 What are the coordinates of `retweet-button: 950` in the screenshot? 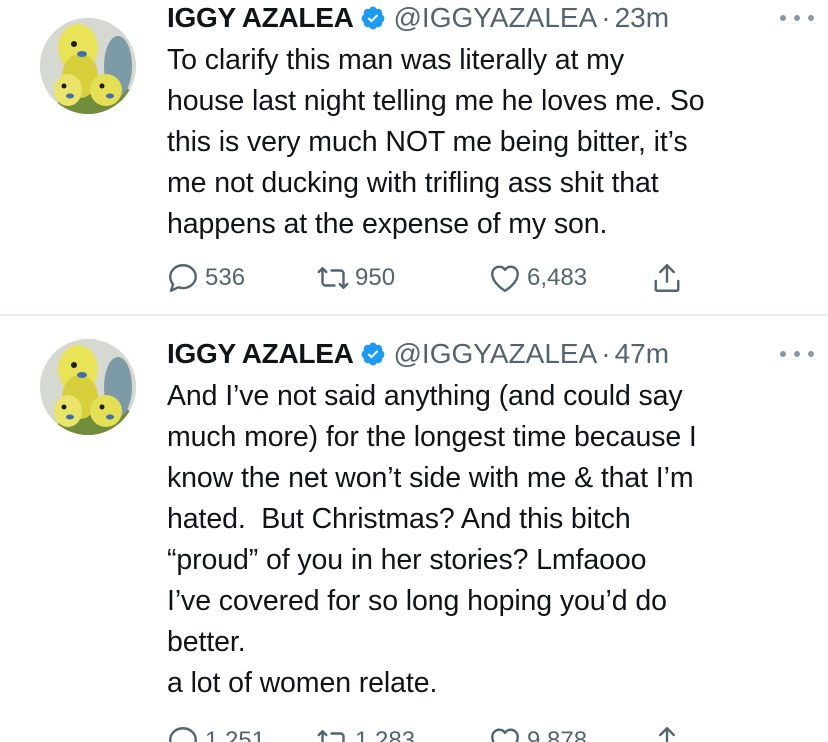 It's located at (355, 278).